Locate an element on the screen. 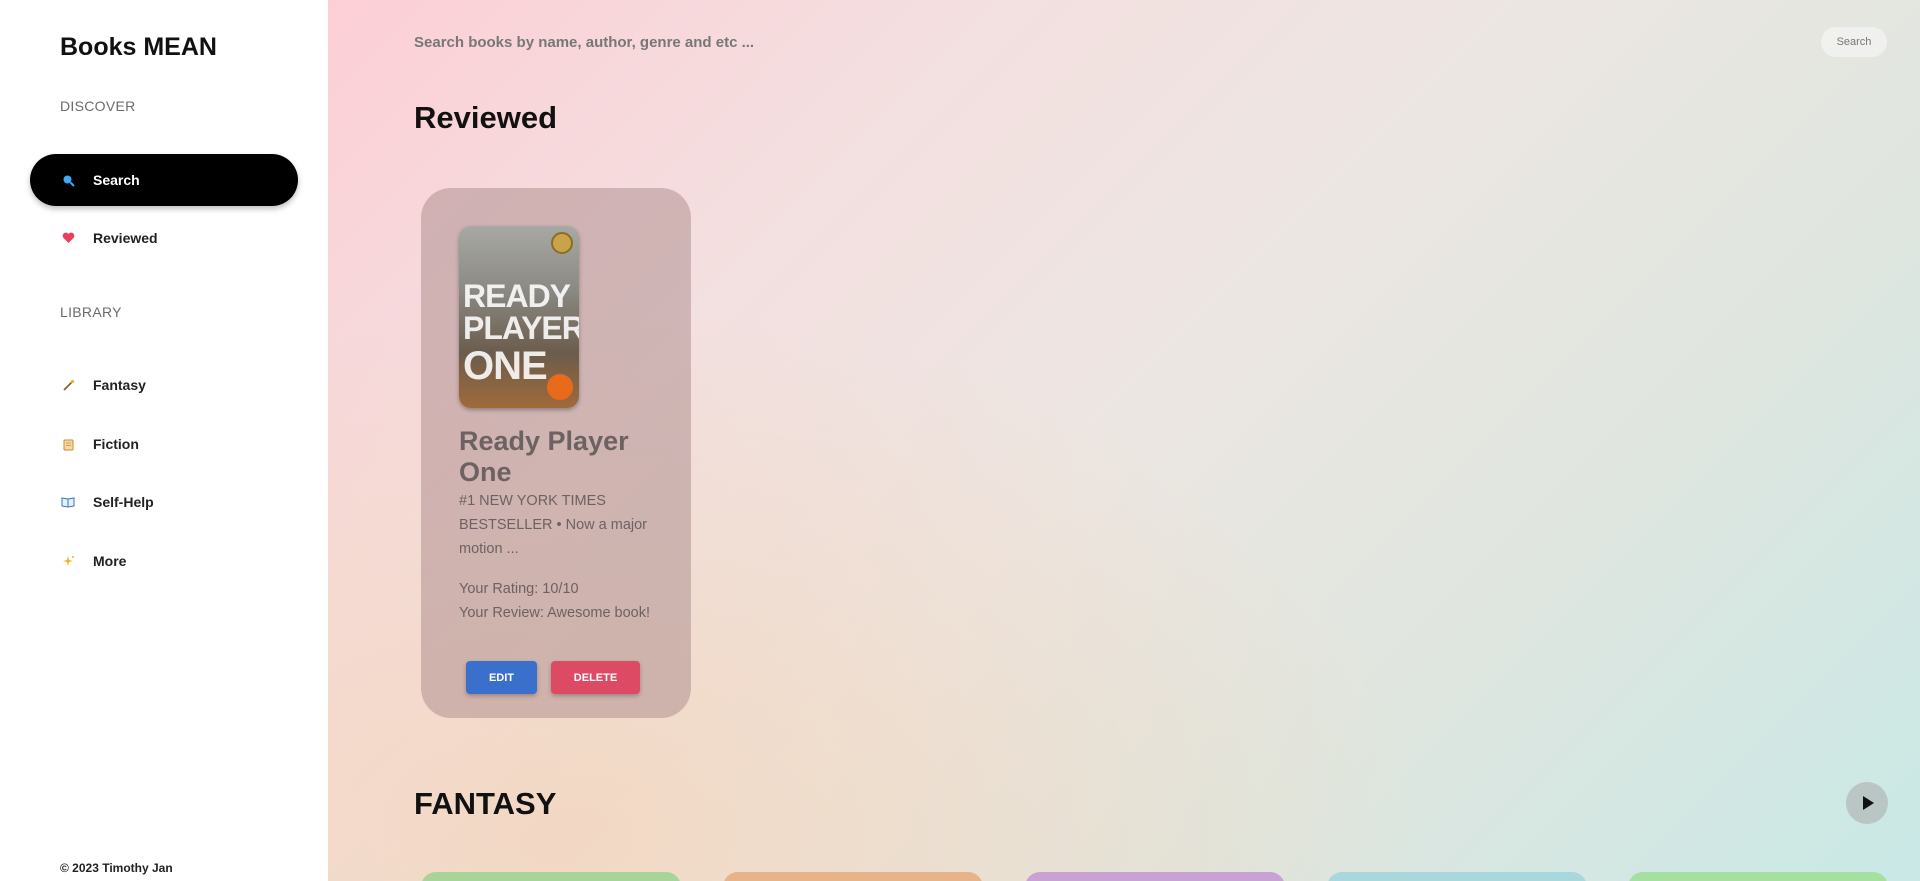 The image size is (1920, 881). scroll-icon is located at coordinates (68, 444).